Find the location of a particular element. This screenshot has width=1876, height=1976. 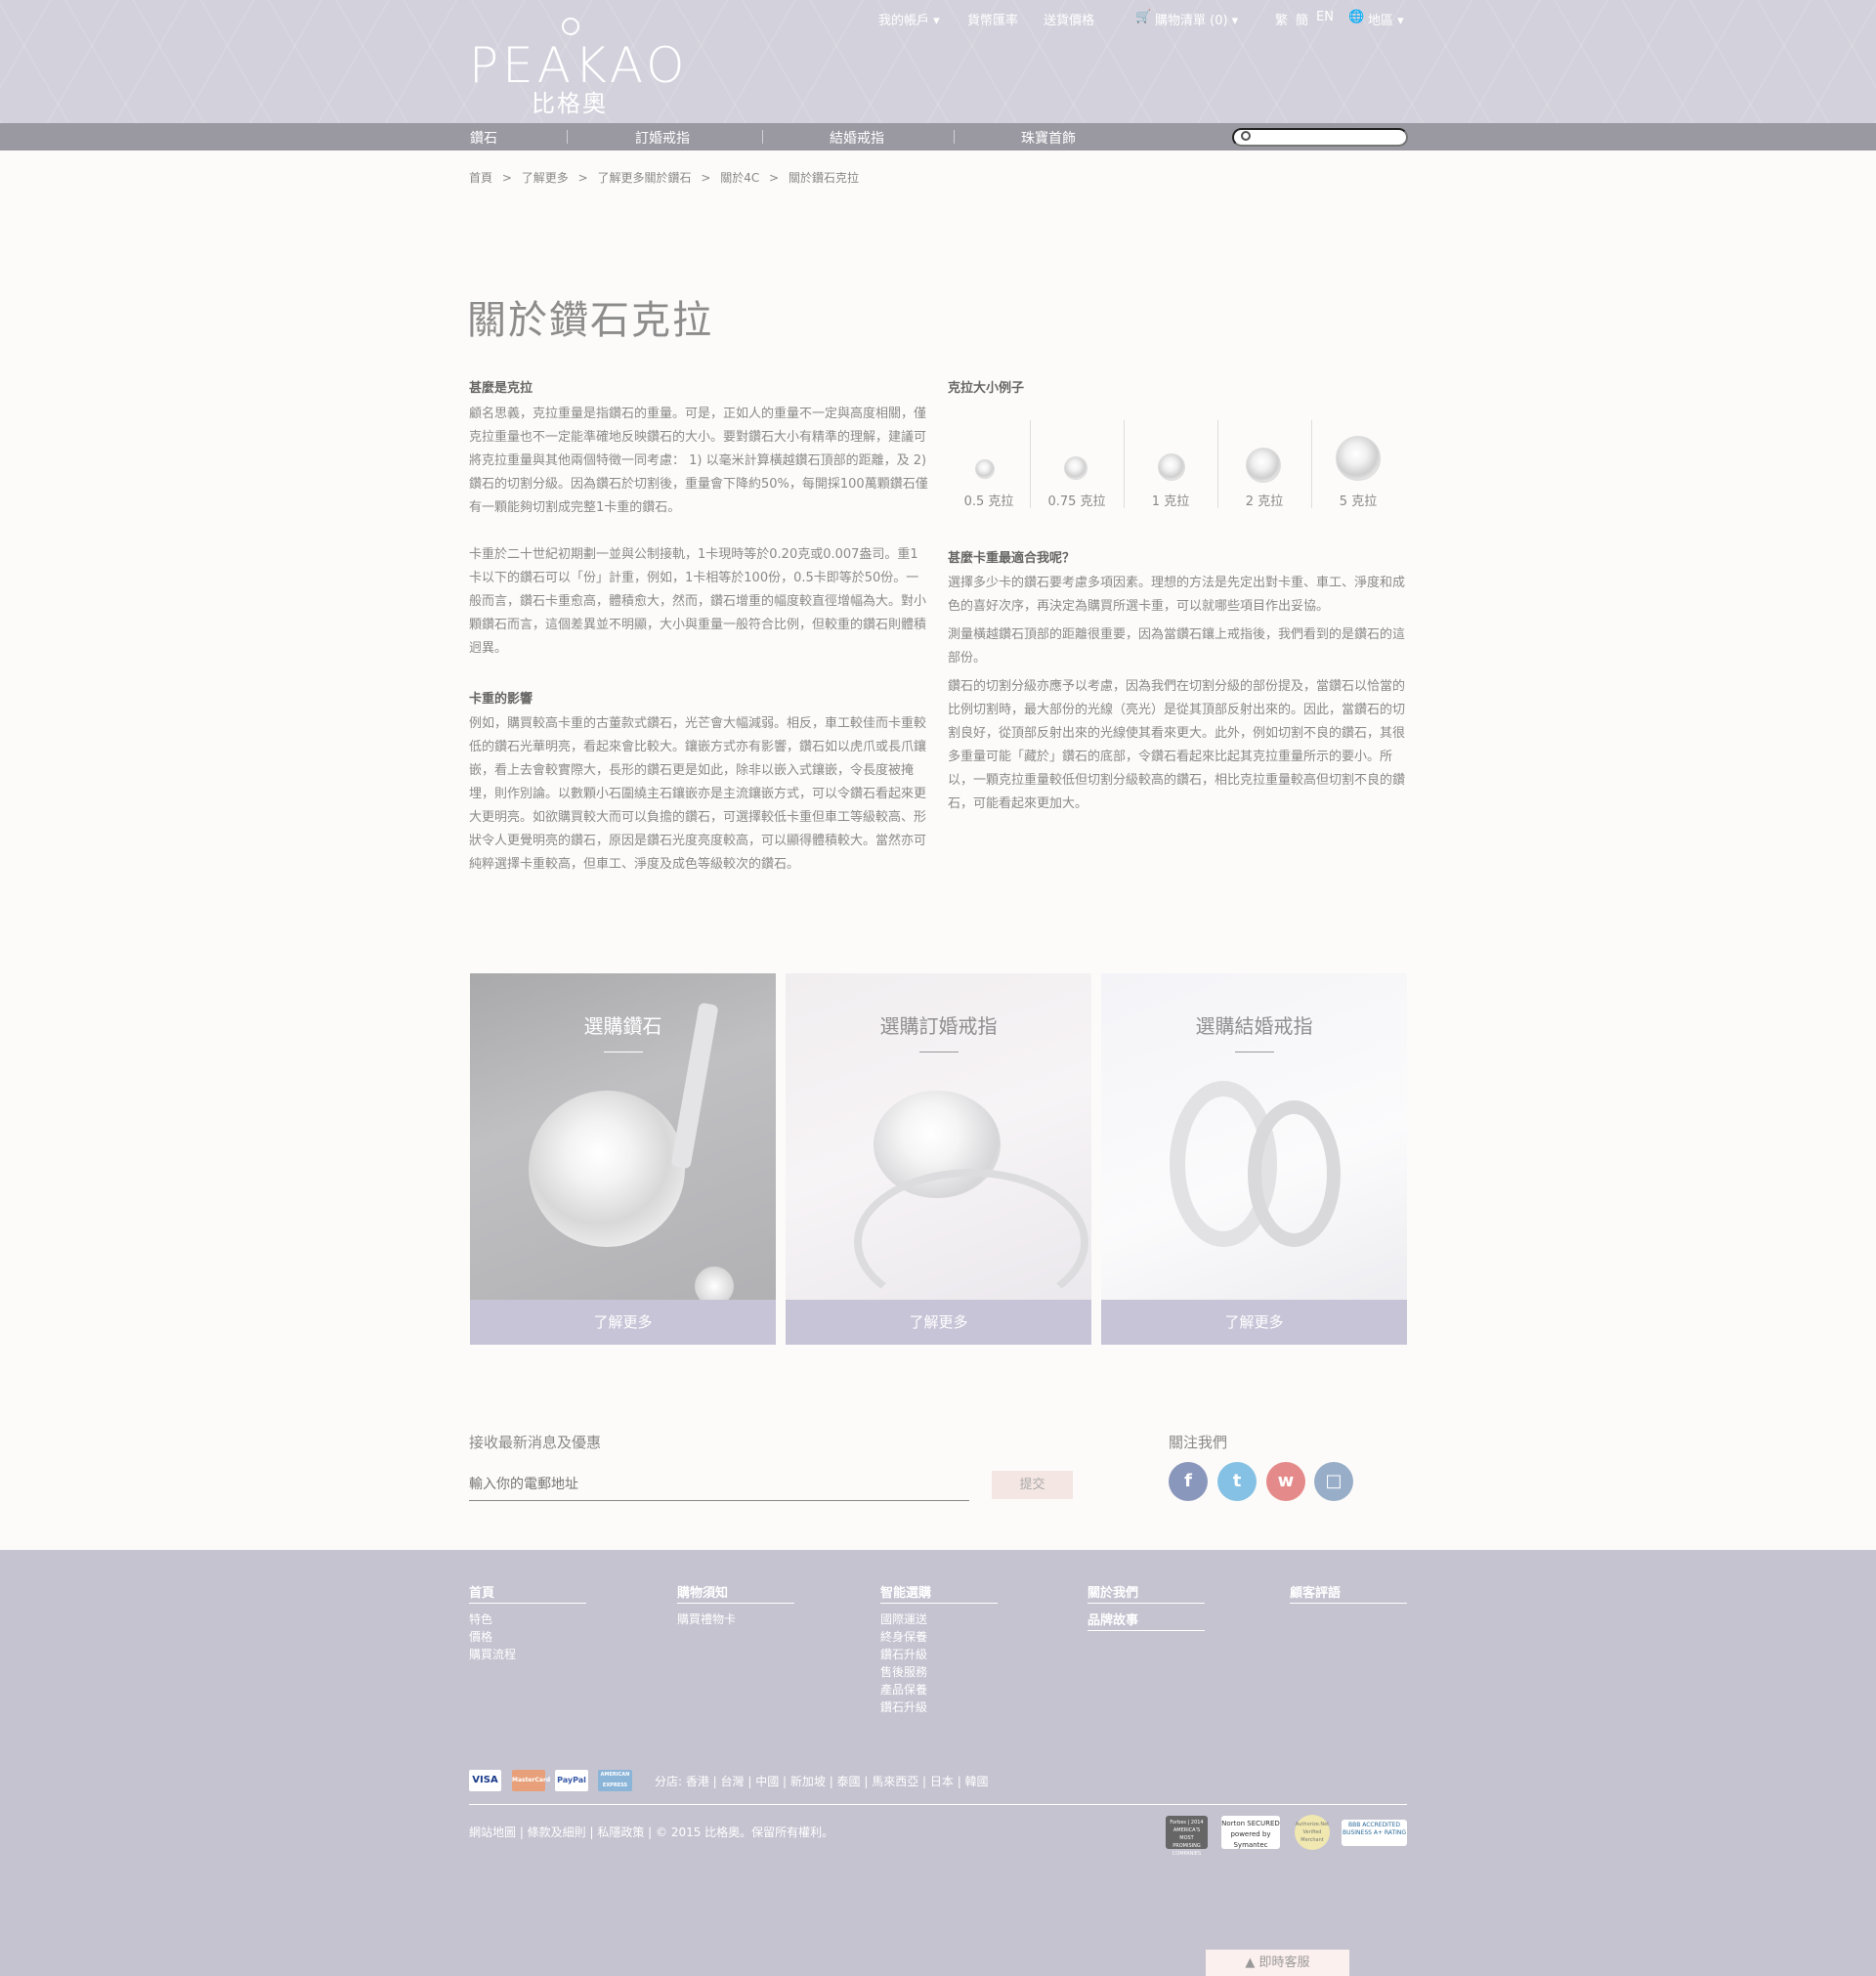

mastercard-icon: MasterCard is located at coordinates (531, 1780).